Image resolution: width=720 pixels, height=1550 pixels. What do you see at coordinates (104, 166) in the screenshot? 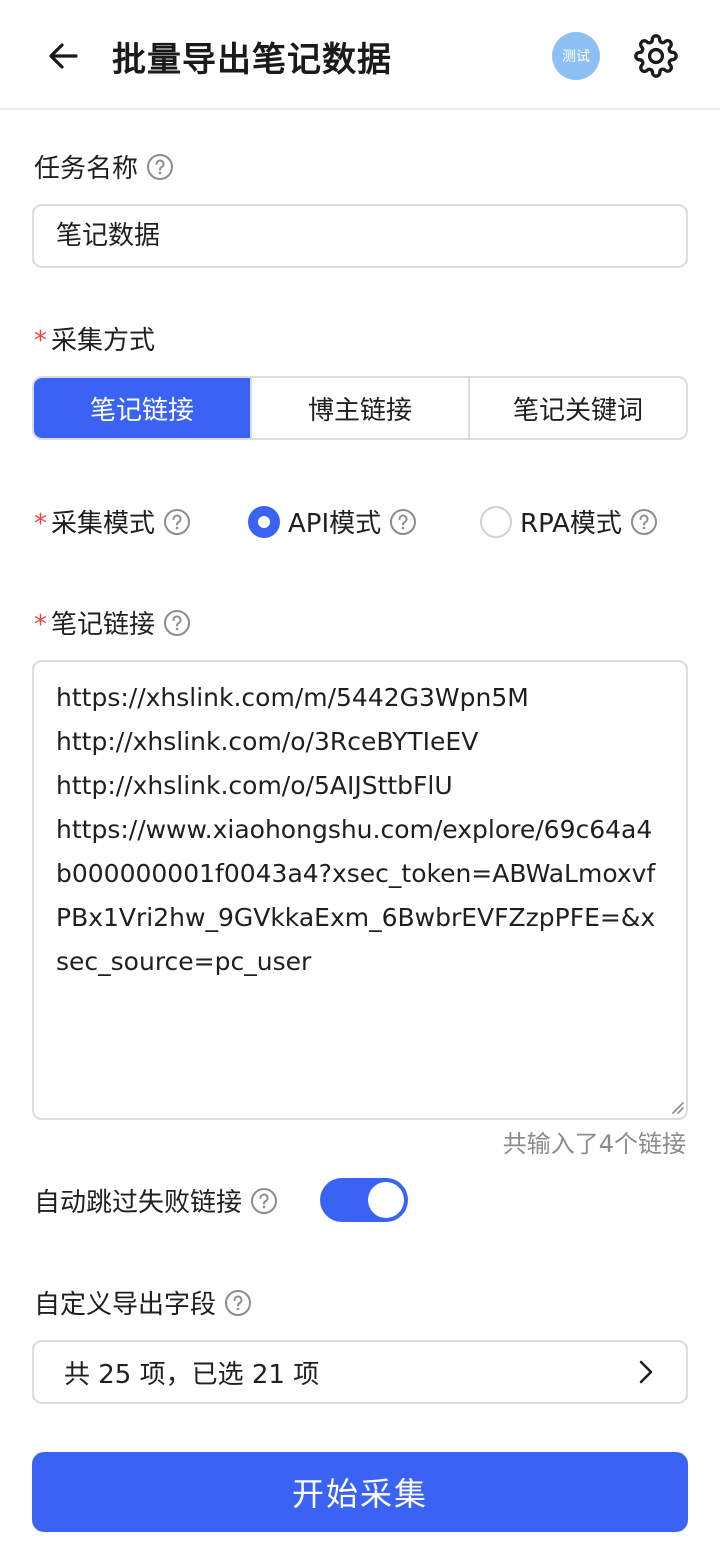
I see `task-name-label: 任务名称` at bounding box center [104, 166].